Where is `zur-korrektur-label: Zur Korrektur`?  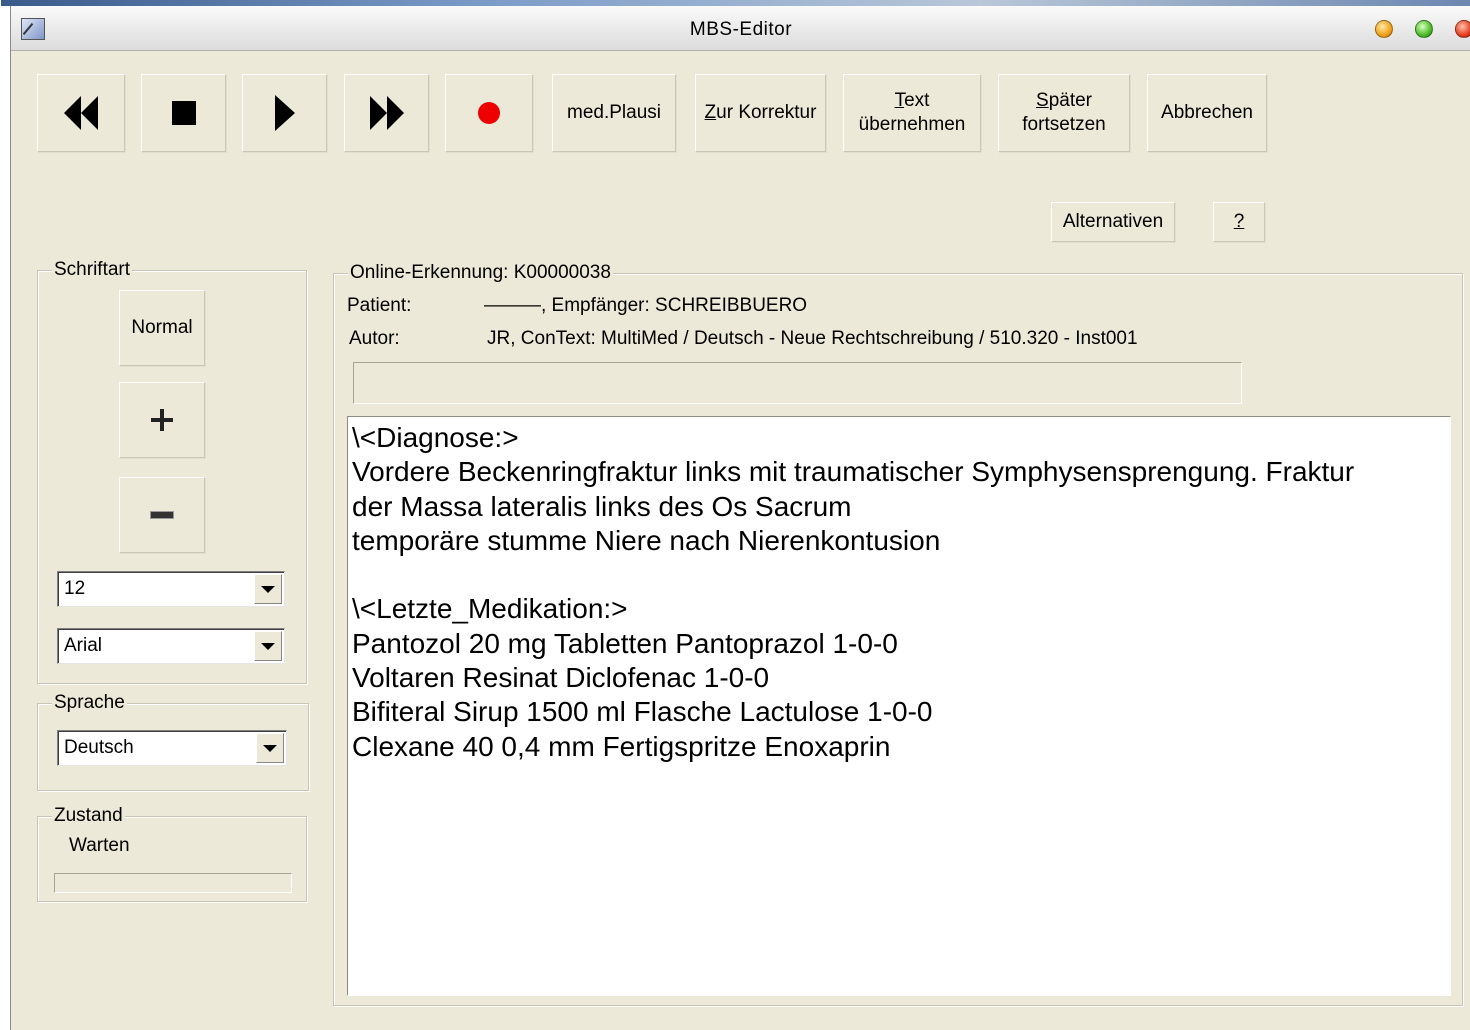 zur-korrektur-label: Zur Korrektur is located at coordinates (760, 112).